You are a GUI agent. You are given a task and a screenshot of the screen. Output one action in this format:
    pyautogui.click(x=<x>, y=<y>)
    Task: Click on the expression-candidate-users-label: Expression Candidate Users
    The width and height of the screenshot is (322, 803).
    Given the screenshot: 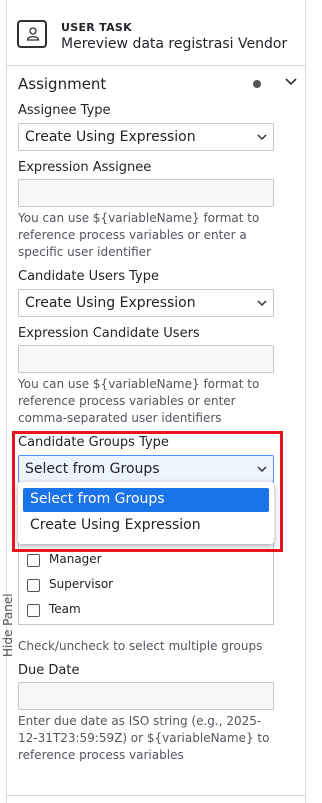 What is the action you would take?
    pyautogui.click(x=109, y=333)
    